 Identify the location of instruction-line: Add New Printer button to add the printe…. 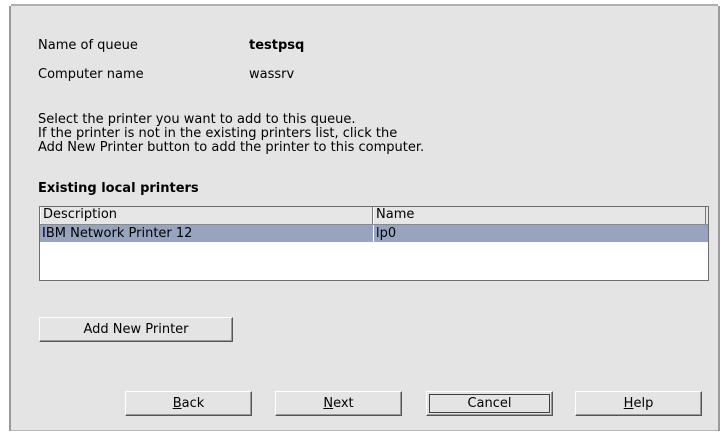
(231, 147).